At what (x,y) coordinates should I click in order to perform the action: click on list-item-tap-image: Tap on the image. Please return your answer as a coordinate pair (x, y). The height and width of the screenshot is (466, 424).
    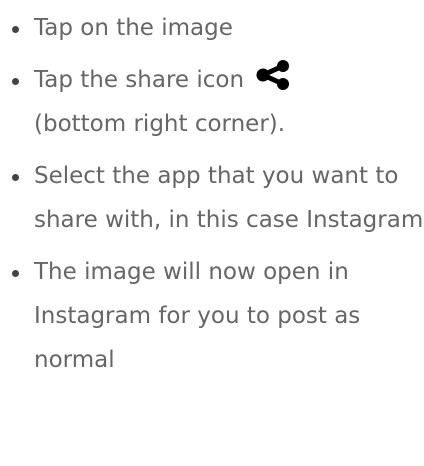
    Looking at the image, I should click on (216, 28).